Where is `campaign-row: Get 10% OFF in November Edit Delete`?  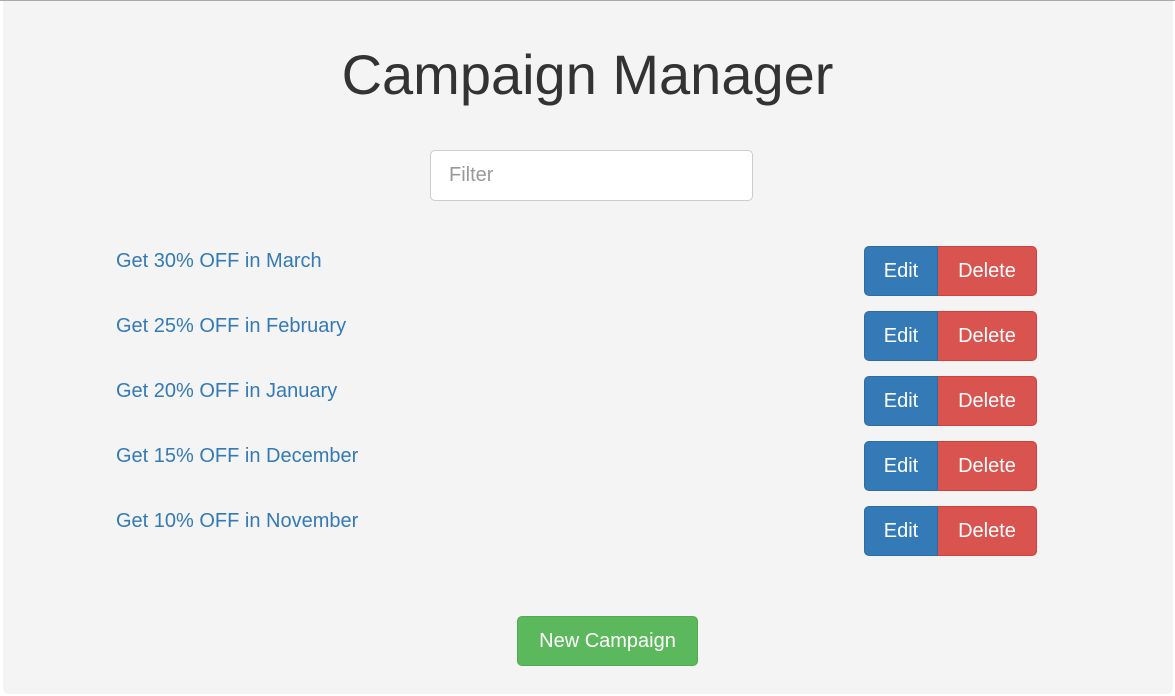
campaign-row: Get 10% OFF in November Edit Delete is located at coordinates (576, 531).